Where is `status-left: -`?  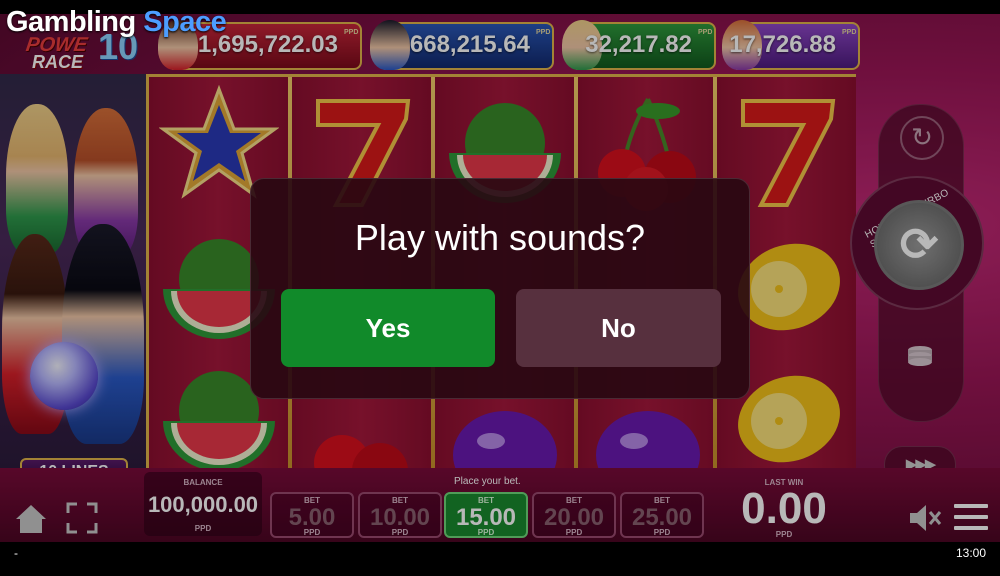
status-left: - is located at coordinates (16, 553).